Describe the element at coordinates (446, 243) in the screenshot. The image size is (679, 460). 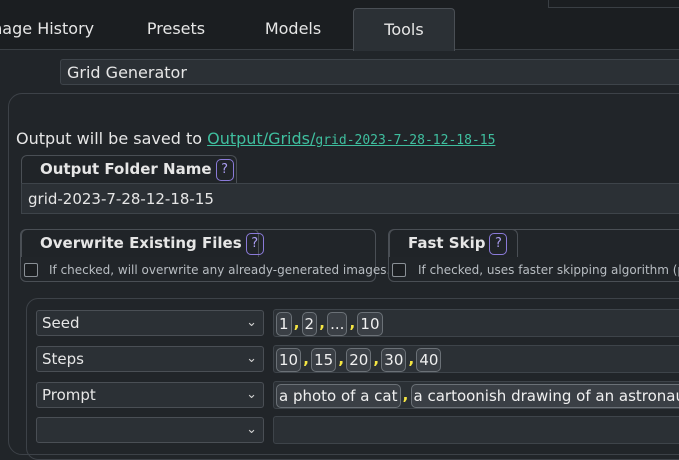
I see `fastskip-label-text: Fast Skip` at that location.